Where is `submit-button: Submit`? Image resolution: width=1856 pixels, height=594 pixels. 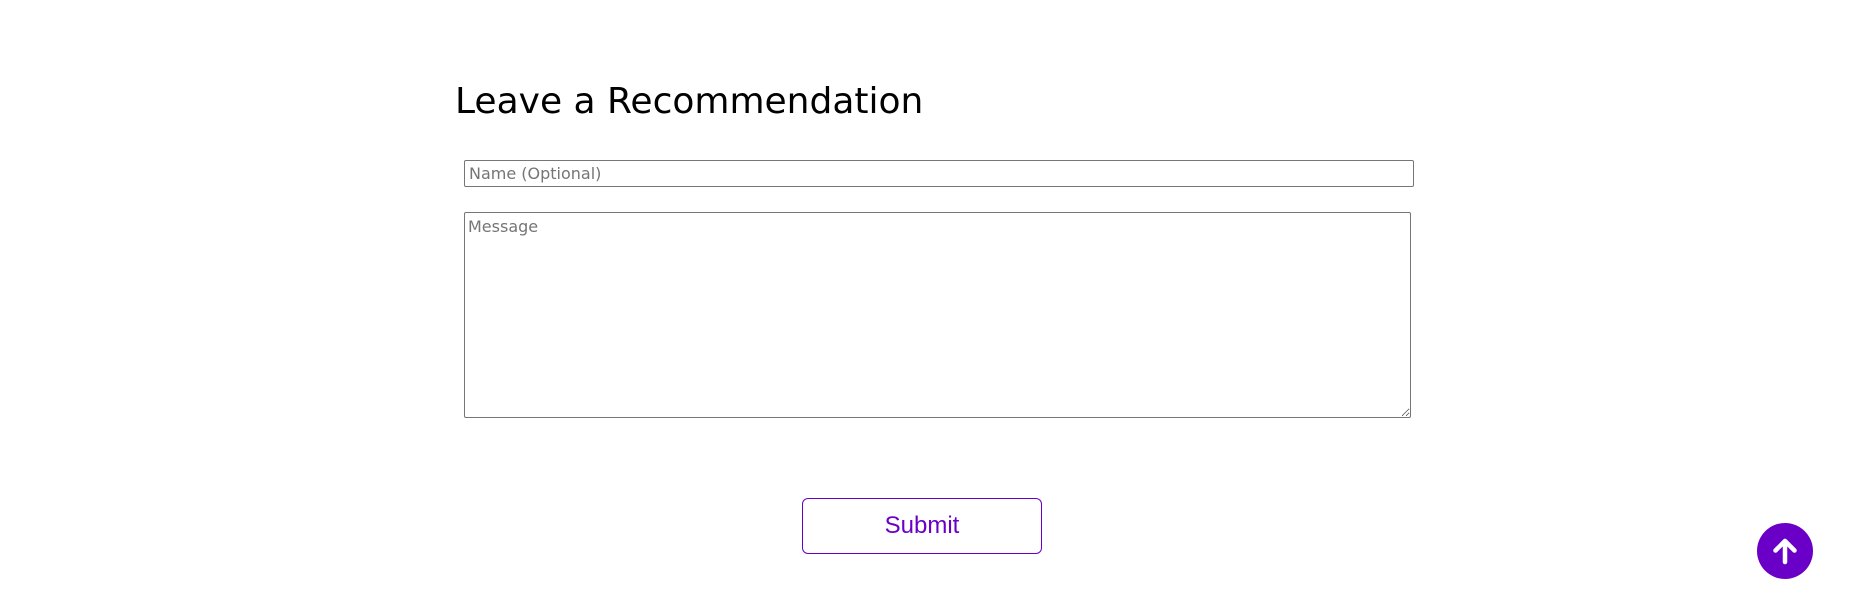
submit-button: Submit is located at coordinates (922, 526).